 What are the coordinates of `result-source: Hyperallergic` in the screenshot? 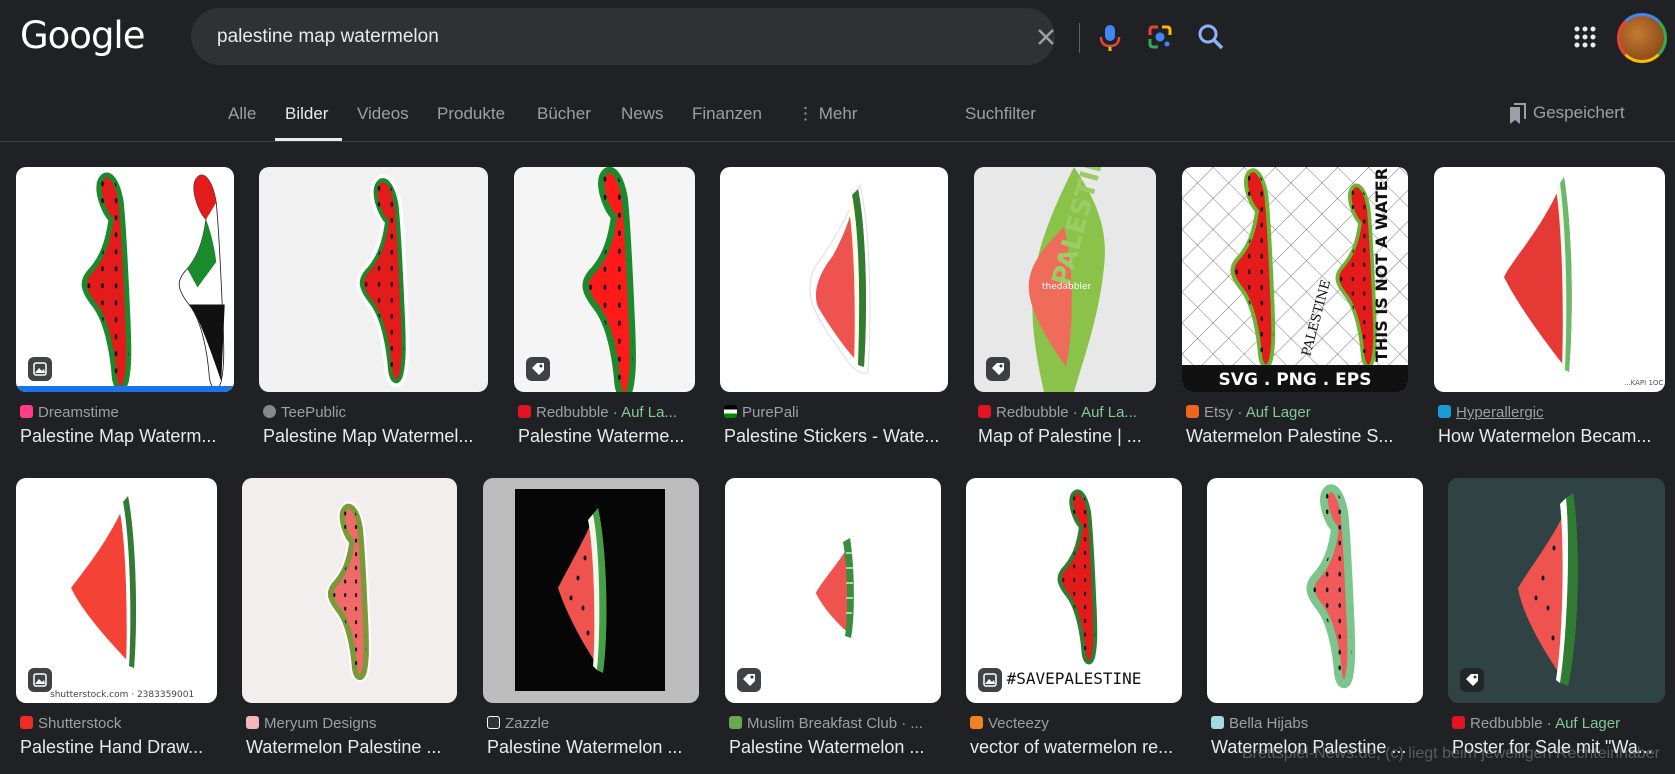 It's located at (1549, 413).